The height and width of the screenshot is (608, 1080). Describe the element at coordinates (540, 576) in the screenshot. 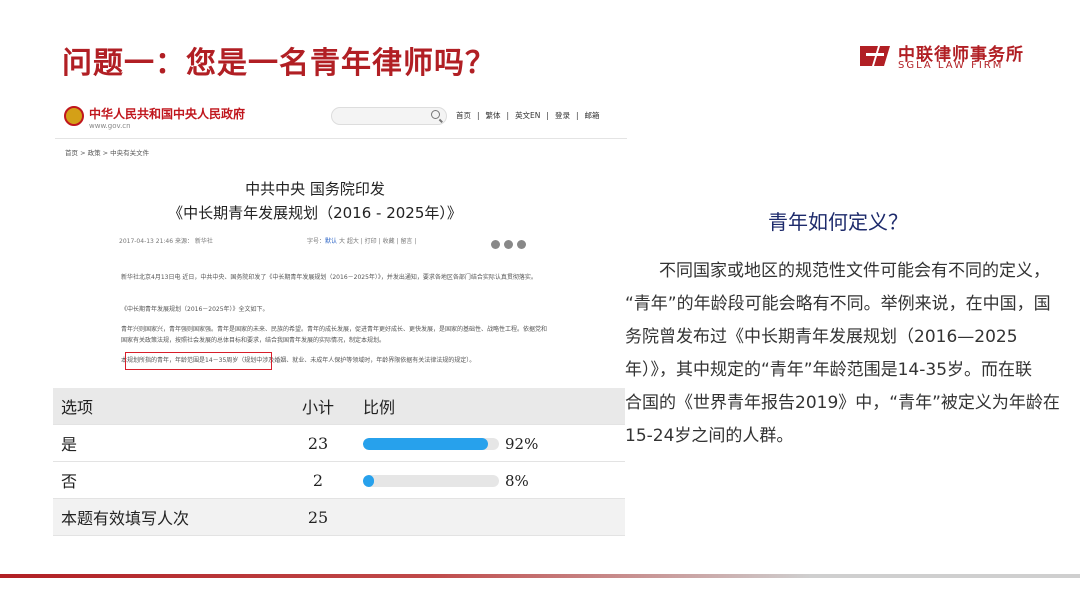

I see `footer-divider` at that location.